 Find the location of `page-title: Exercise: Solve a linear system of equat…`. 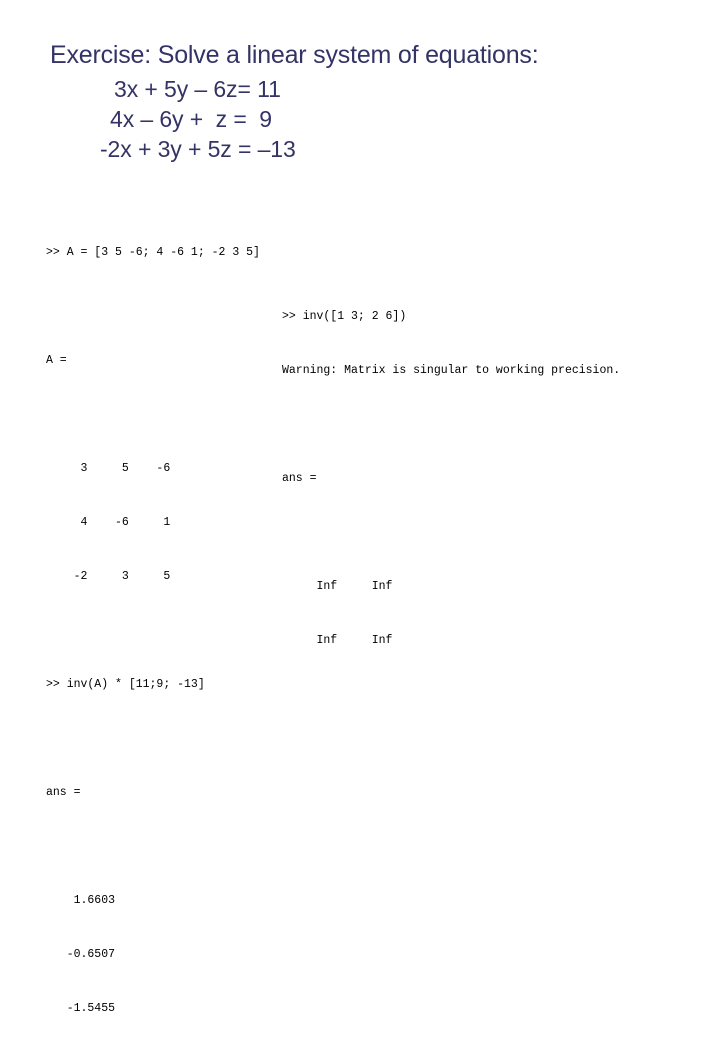

page-title: Exercise: Solve a linear system of equat… is located at coordinates (294, 55).